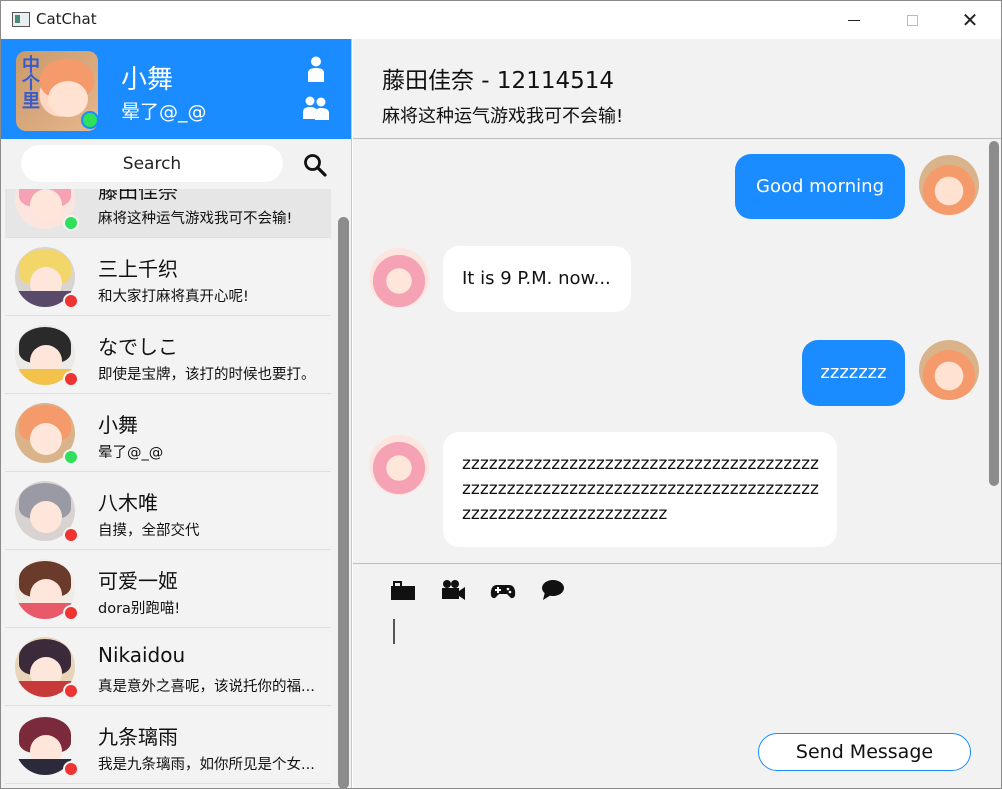 The image size is (1002, 789). What do you see at coordinates (138, 269) in the screenshot?
I see `contact-name: 三上千织` at bounding box center [138, 269].